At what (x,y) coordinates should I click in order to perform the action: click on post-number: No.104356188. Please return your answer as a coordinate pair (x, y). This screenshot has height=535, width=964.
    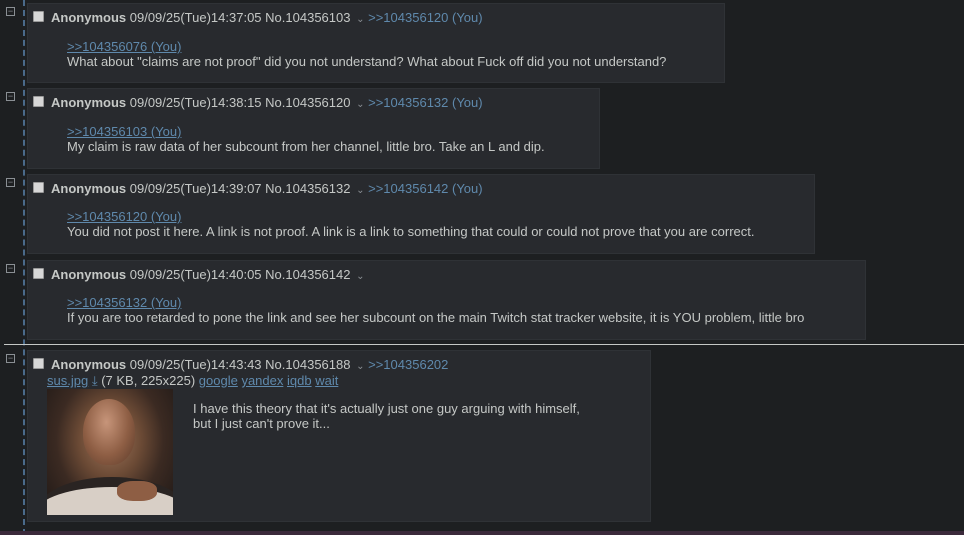
    Looking at the image, I should click on (307, 364).